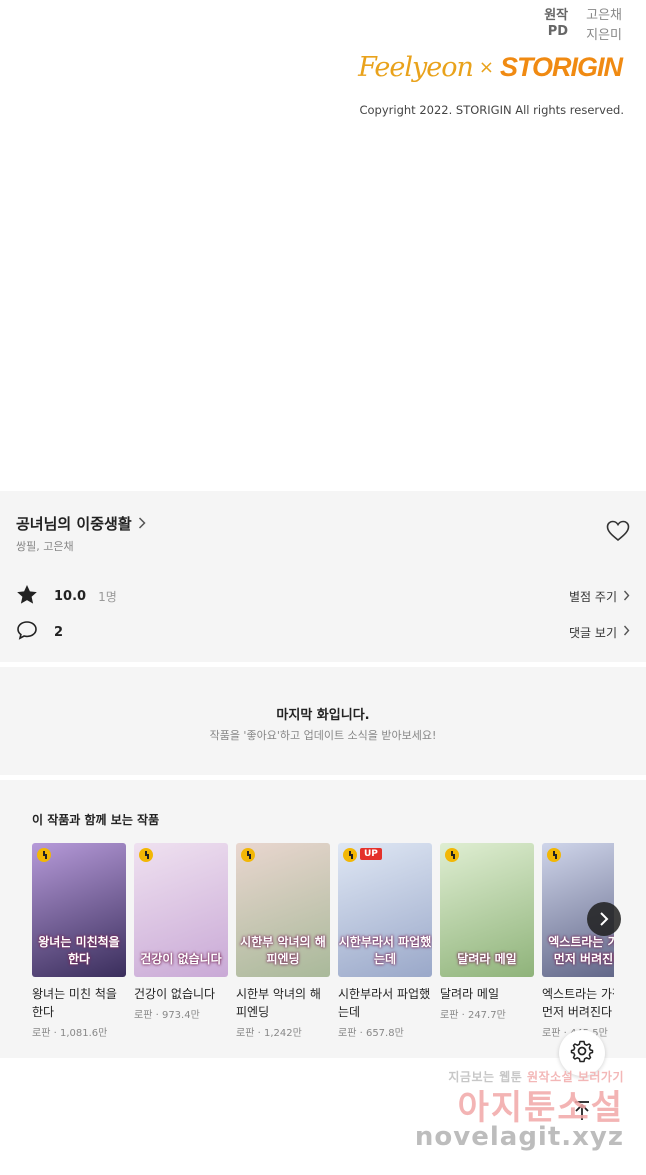 The height and width of the screenshot is (1175, 646). What do you see at coordinates (486, 67) in the screenshot?
I see `logo-cross: ×` at bounding box center [486, 67].